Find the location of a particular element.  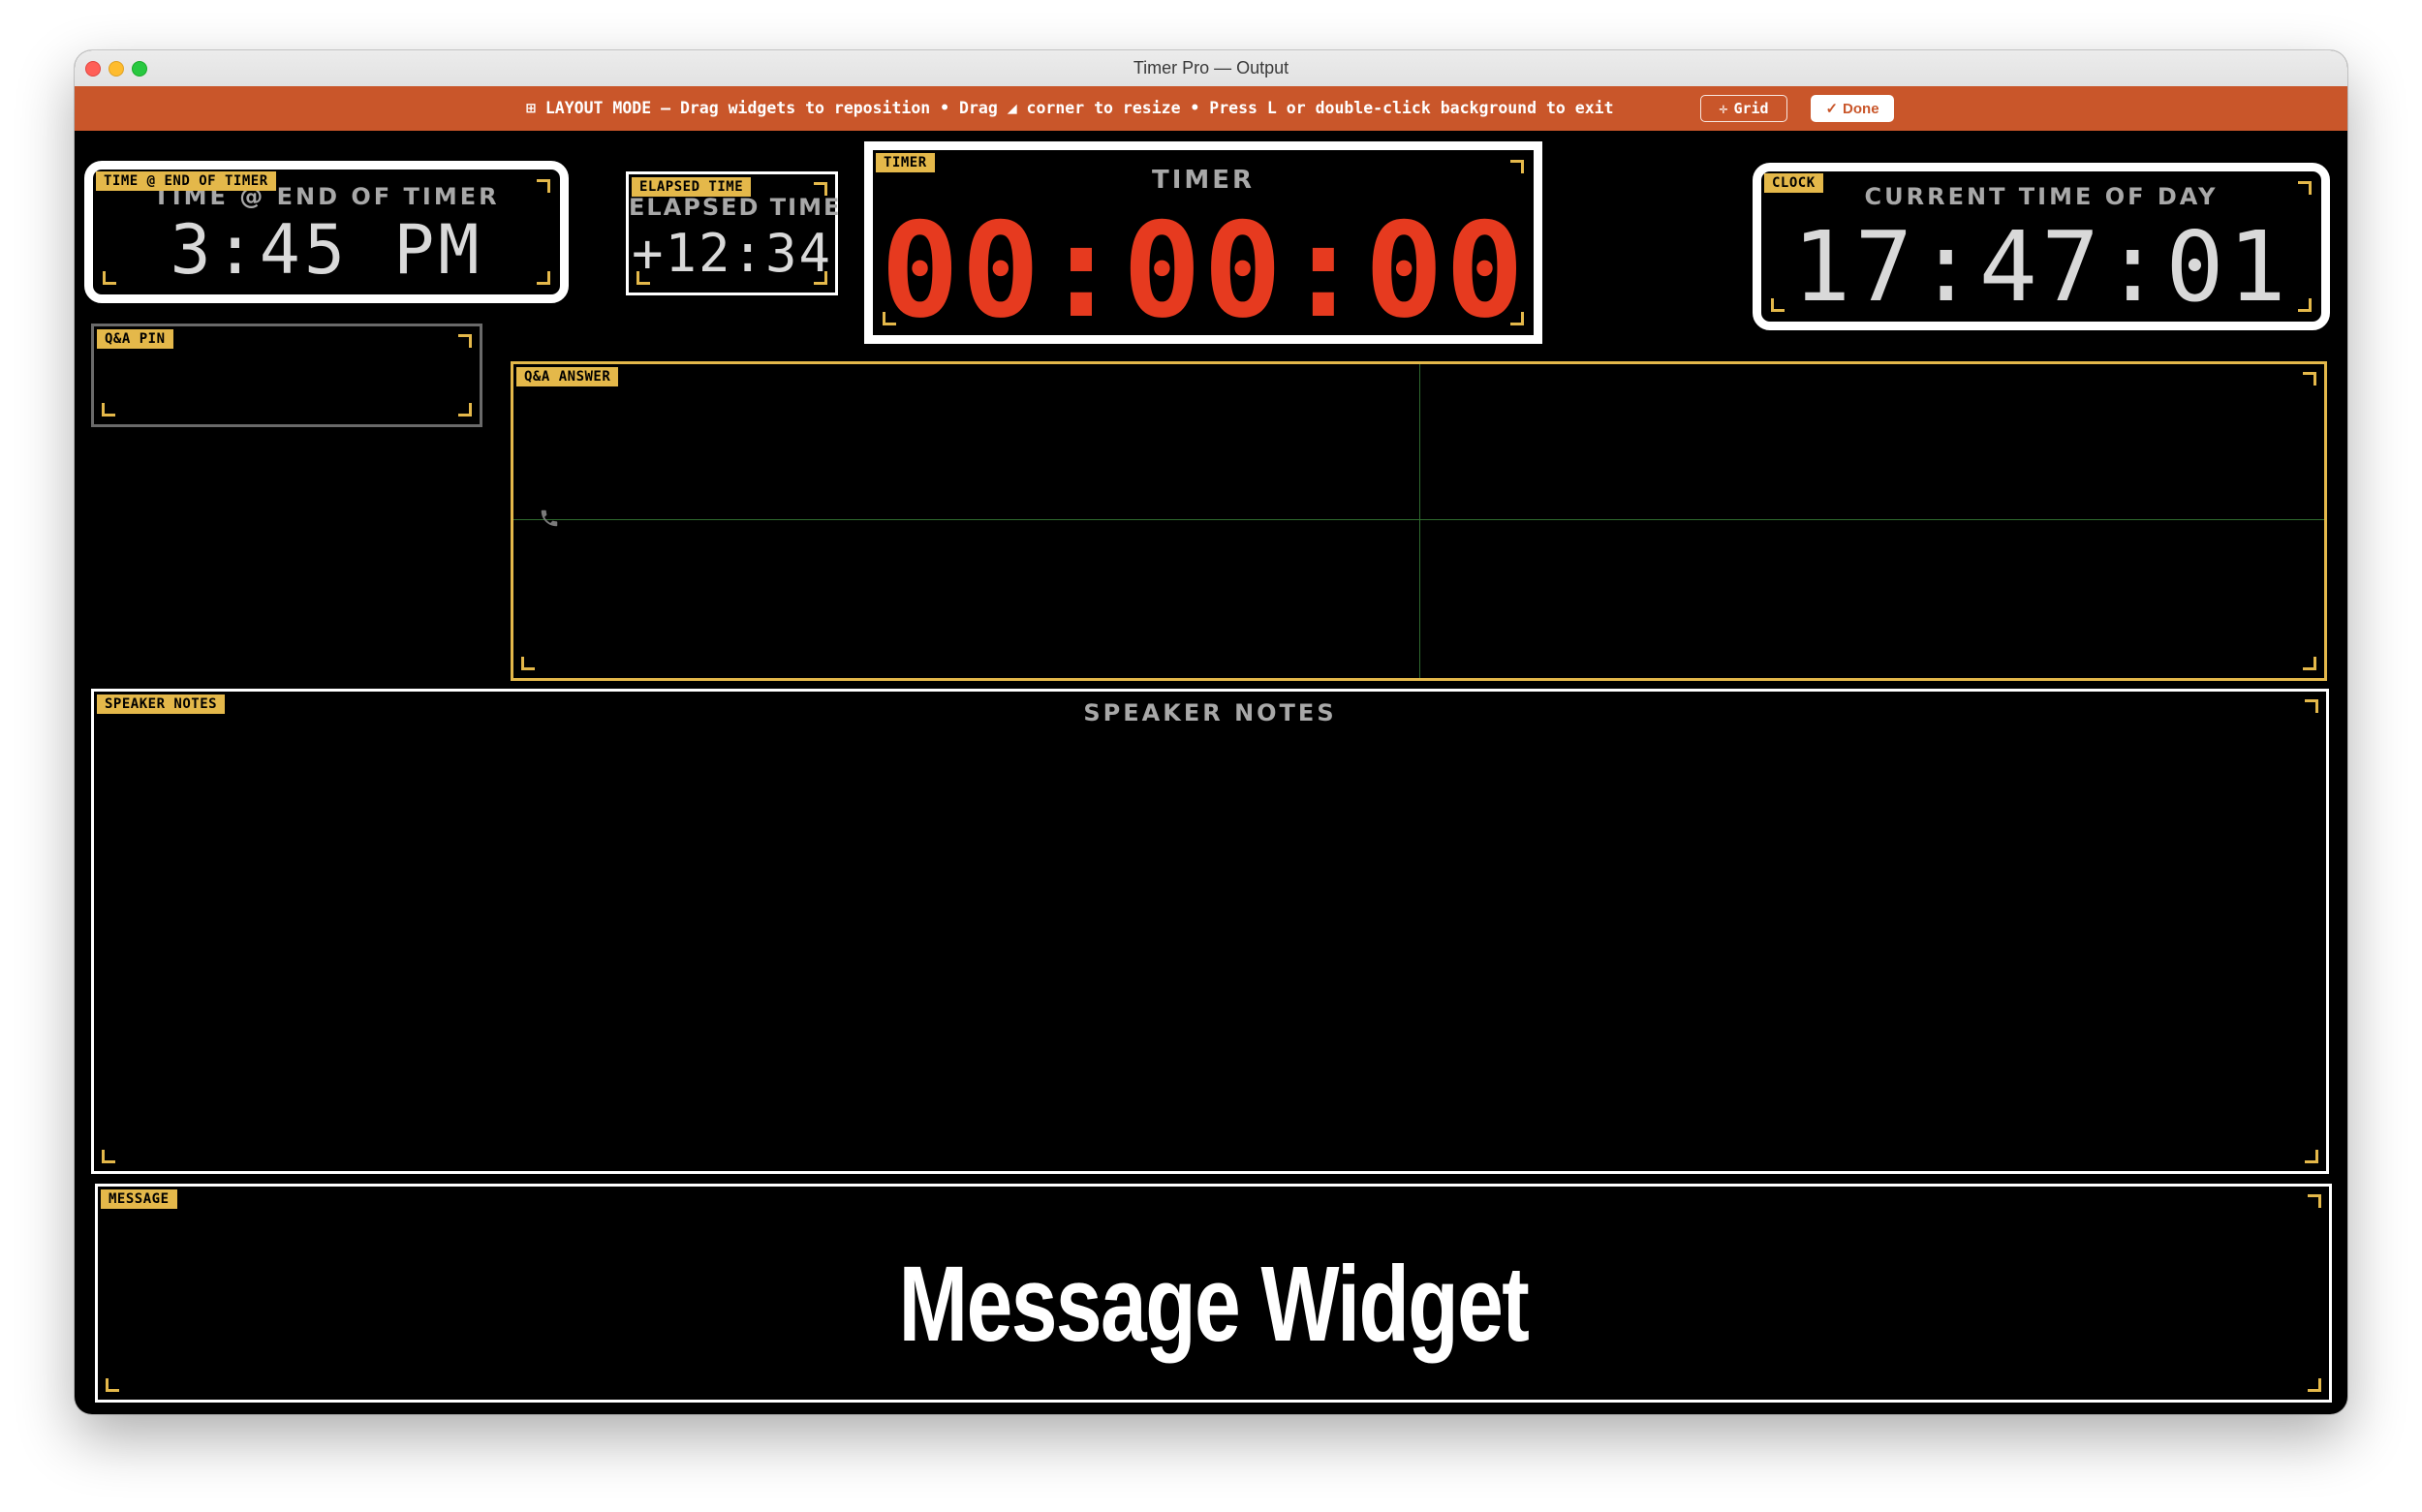

message-widget: MESSAGE Message Widget is located at coordinates (1213, 1293).